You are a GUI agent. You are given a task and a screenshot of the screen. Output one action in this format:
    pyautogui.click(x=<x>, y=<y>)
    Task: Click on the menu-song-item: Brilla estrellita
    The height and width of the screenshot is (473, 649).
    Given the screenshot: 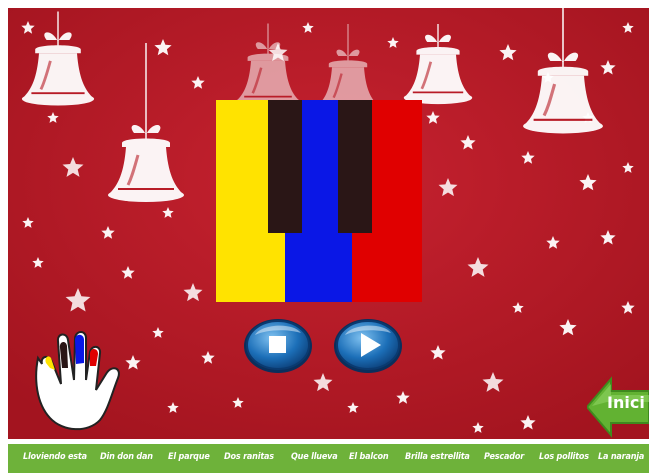 What is the action you would take?
    pyautogui.click(x=437, y=457)
    